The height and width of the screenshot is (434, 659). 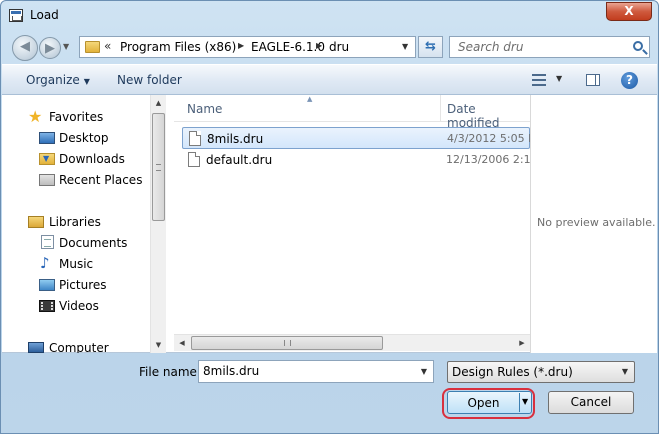 I want to click on sidebar-item-favorites: ★ Favorites, so click(x=76, y=117).